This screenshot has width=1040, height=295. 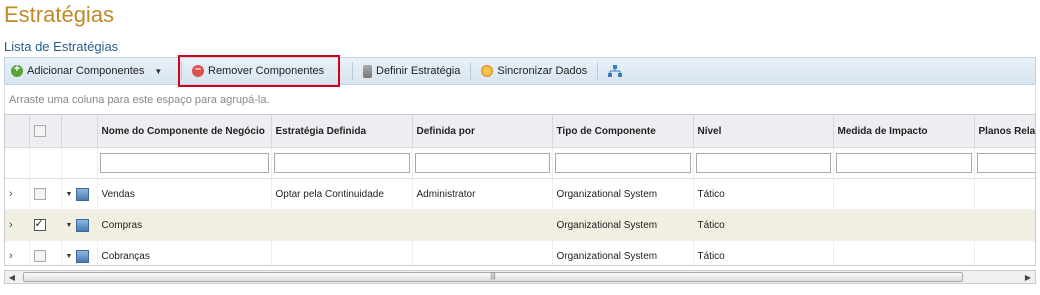 I want to click on sync-data-button: Sincronizar Dados, so click(x=534, y=71).